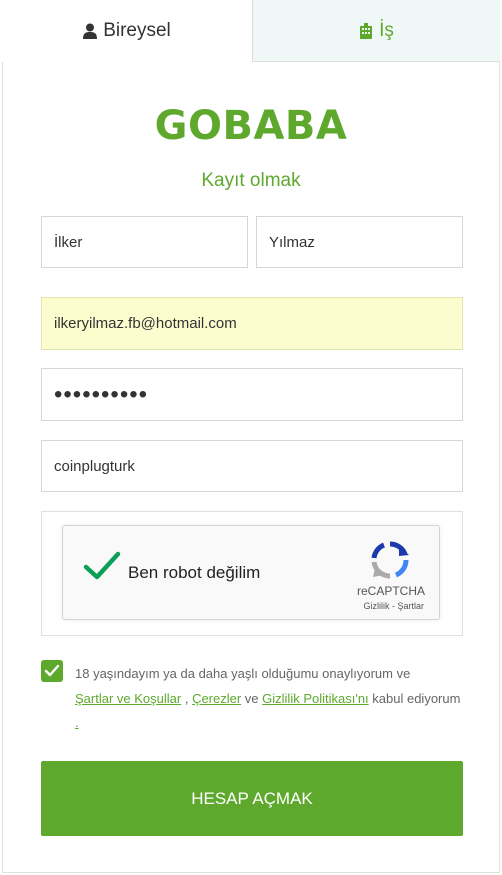 The height and width of the screenshot is (875, 502). I want to click on captcha-checkmark-icon, so click(102, 568).